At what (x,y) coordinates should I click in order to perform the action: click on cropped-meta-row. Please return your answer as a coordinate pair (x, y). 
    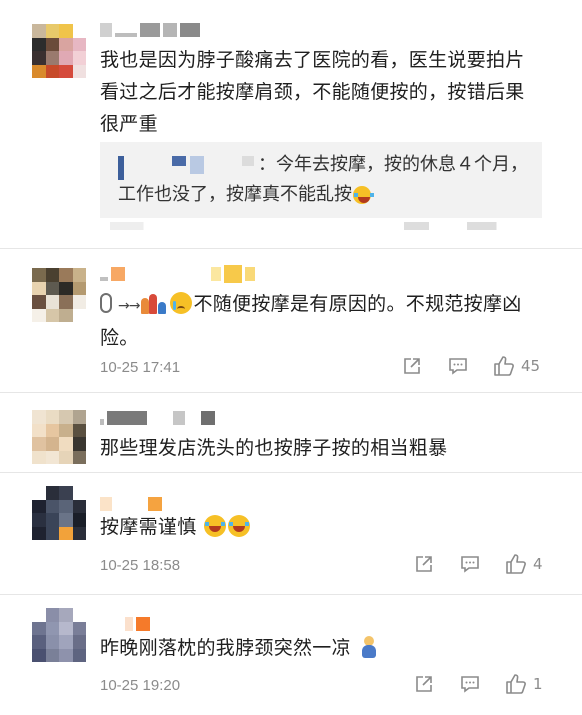
    Looking at the image, I should click on (320, 226).